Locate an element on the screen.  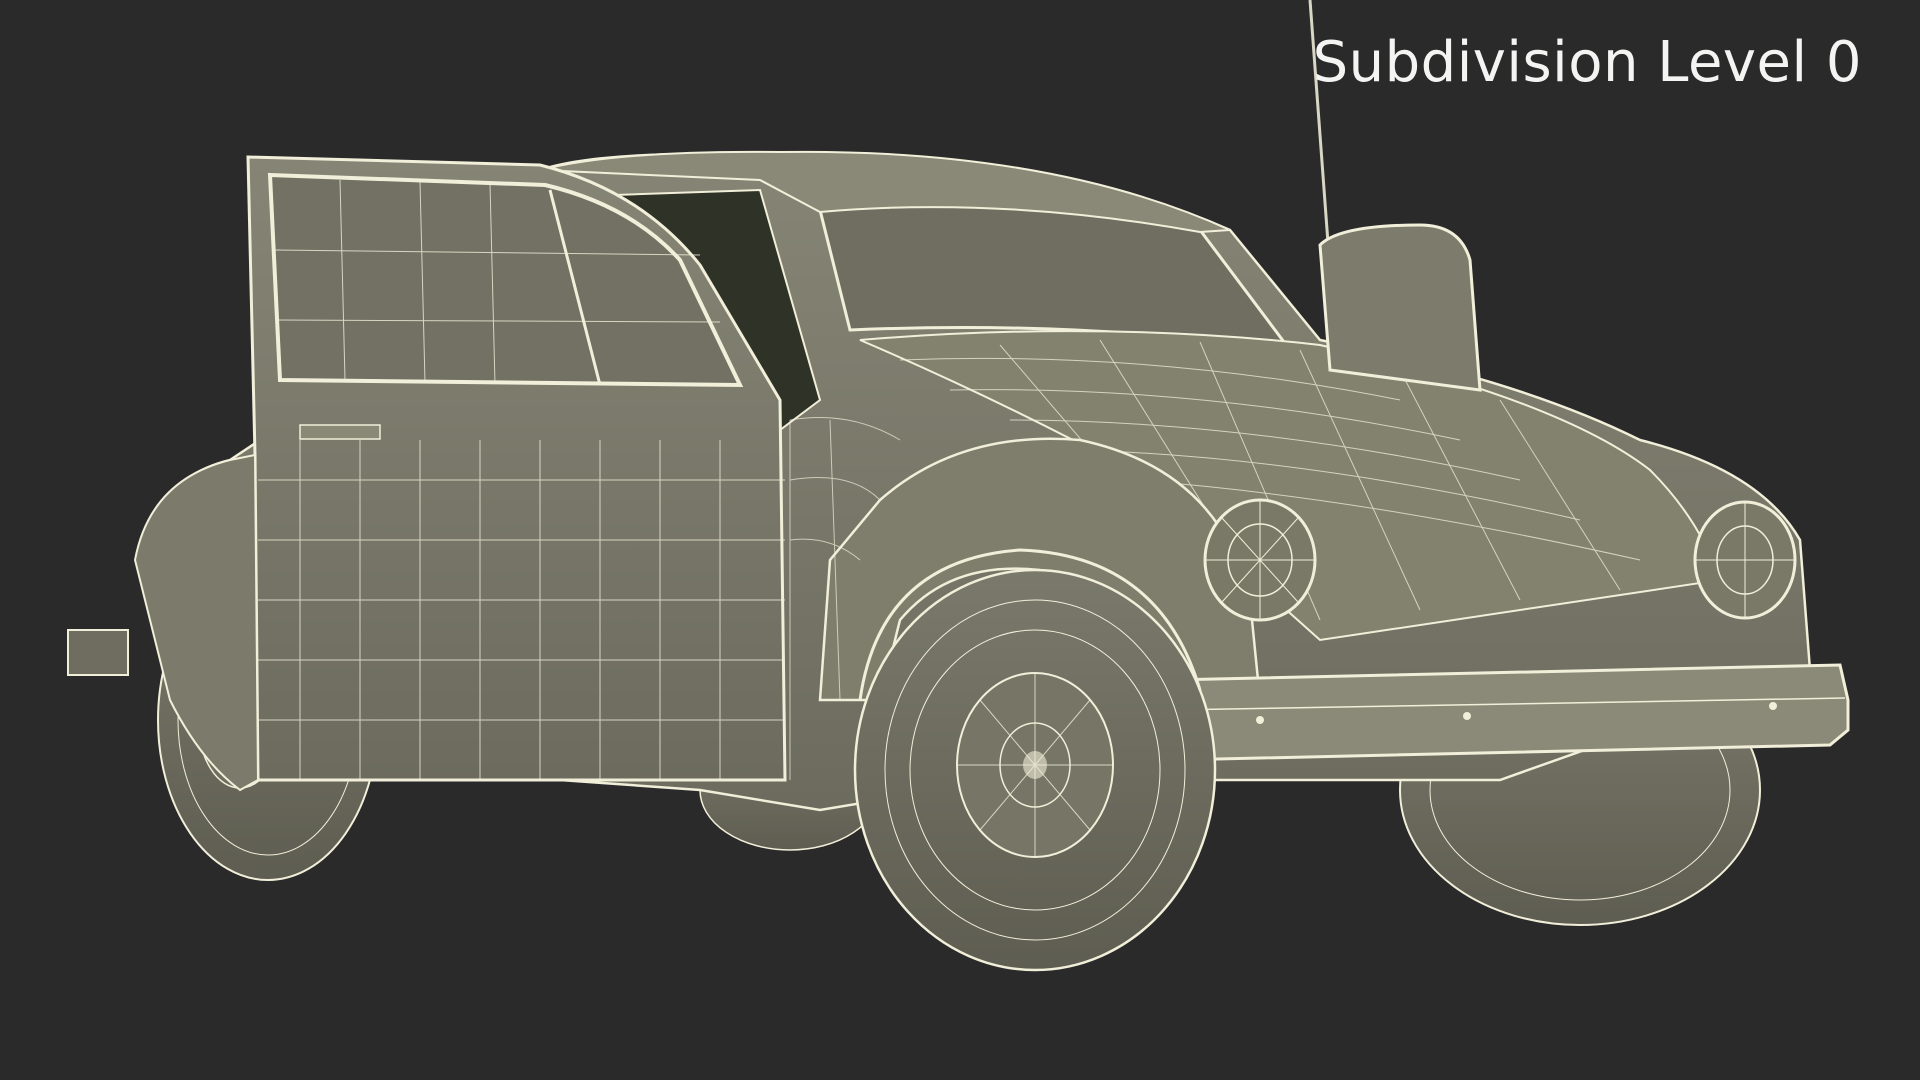
headlight-left is located at coordinates (1260, 560).